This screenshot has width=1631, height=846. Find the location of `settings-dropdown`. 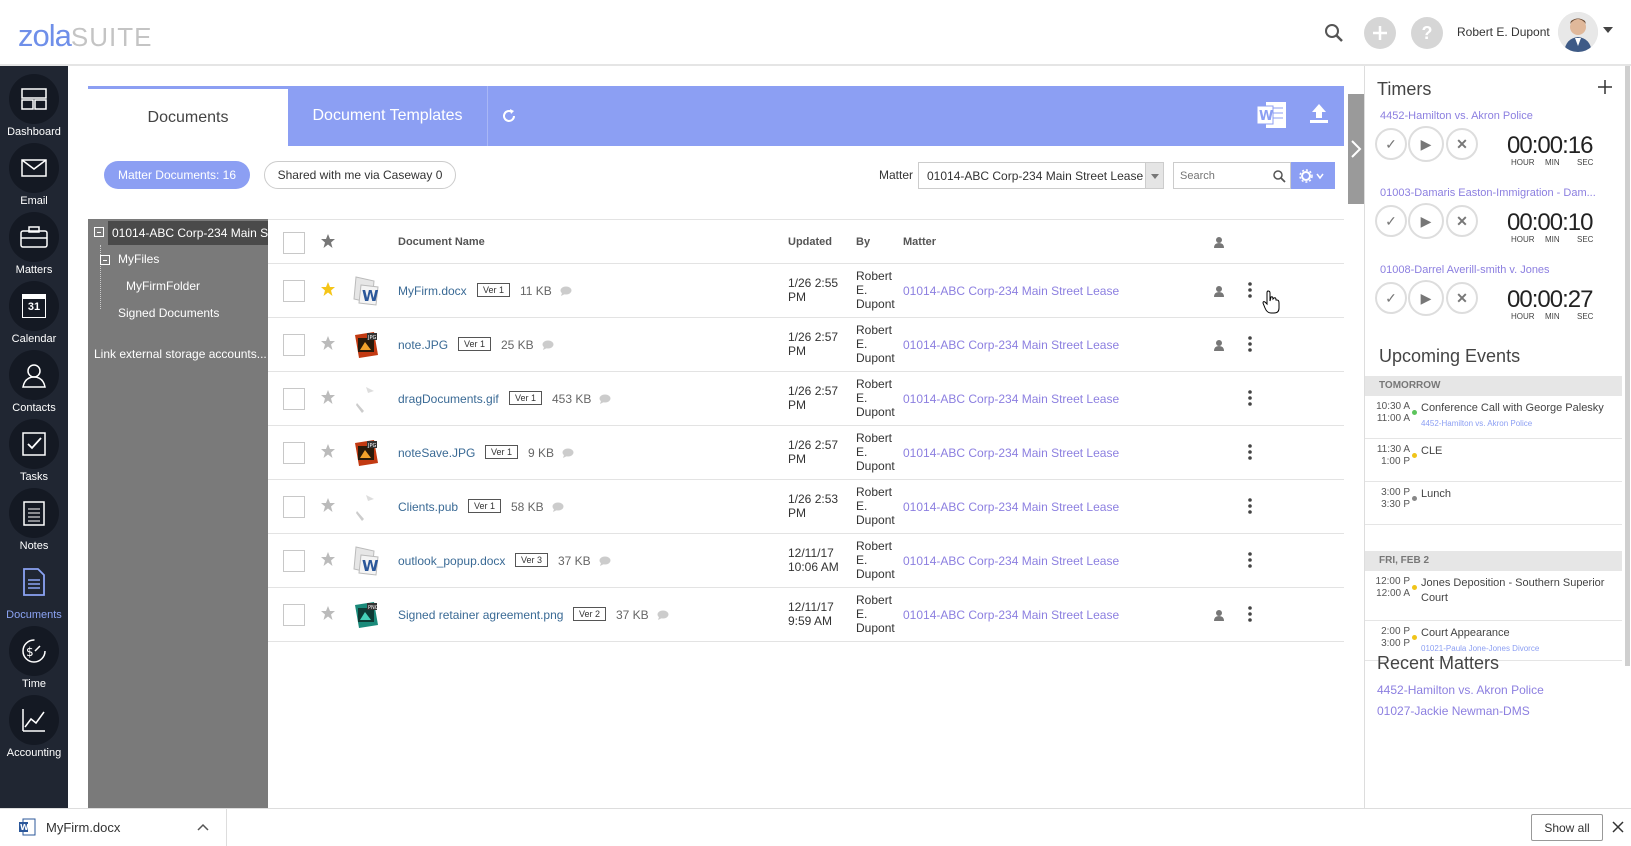

settings-dropdown is located at coordinates (1313, 175).